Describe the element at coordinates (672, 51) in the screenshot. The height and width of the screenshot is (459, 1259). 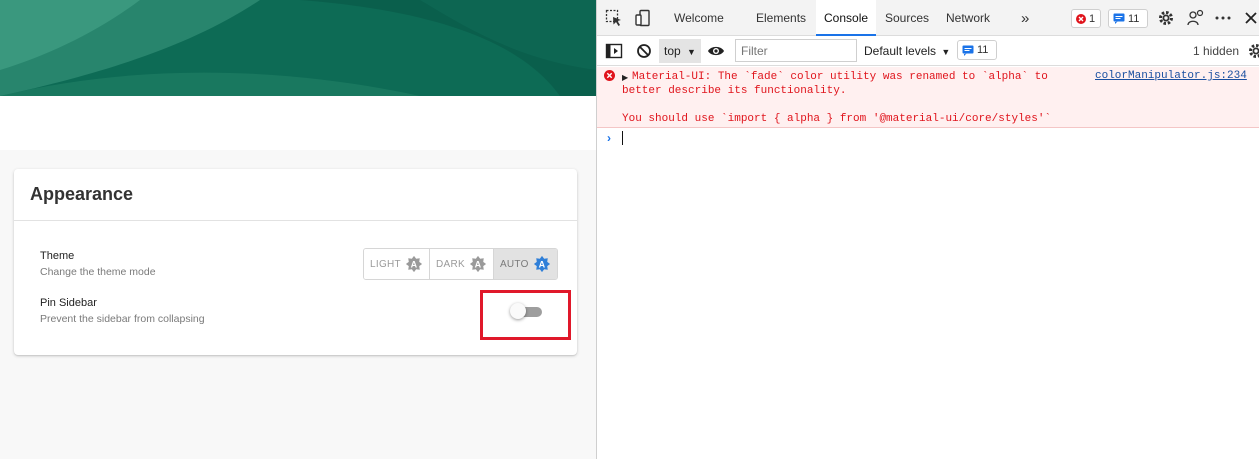
I see `context-value: top` at that location.